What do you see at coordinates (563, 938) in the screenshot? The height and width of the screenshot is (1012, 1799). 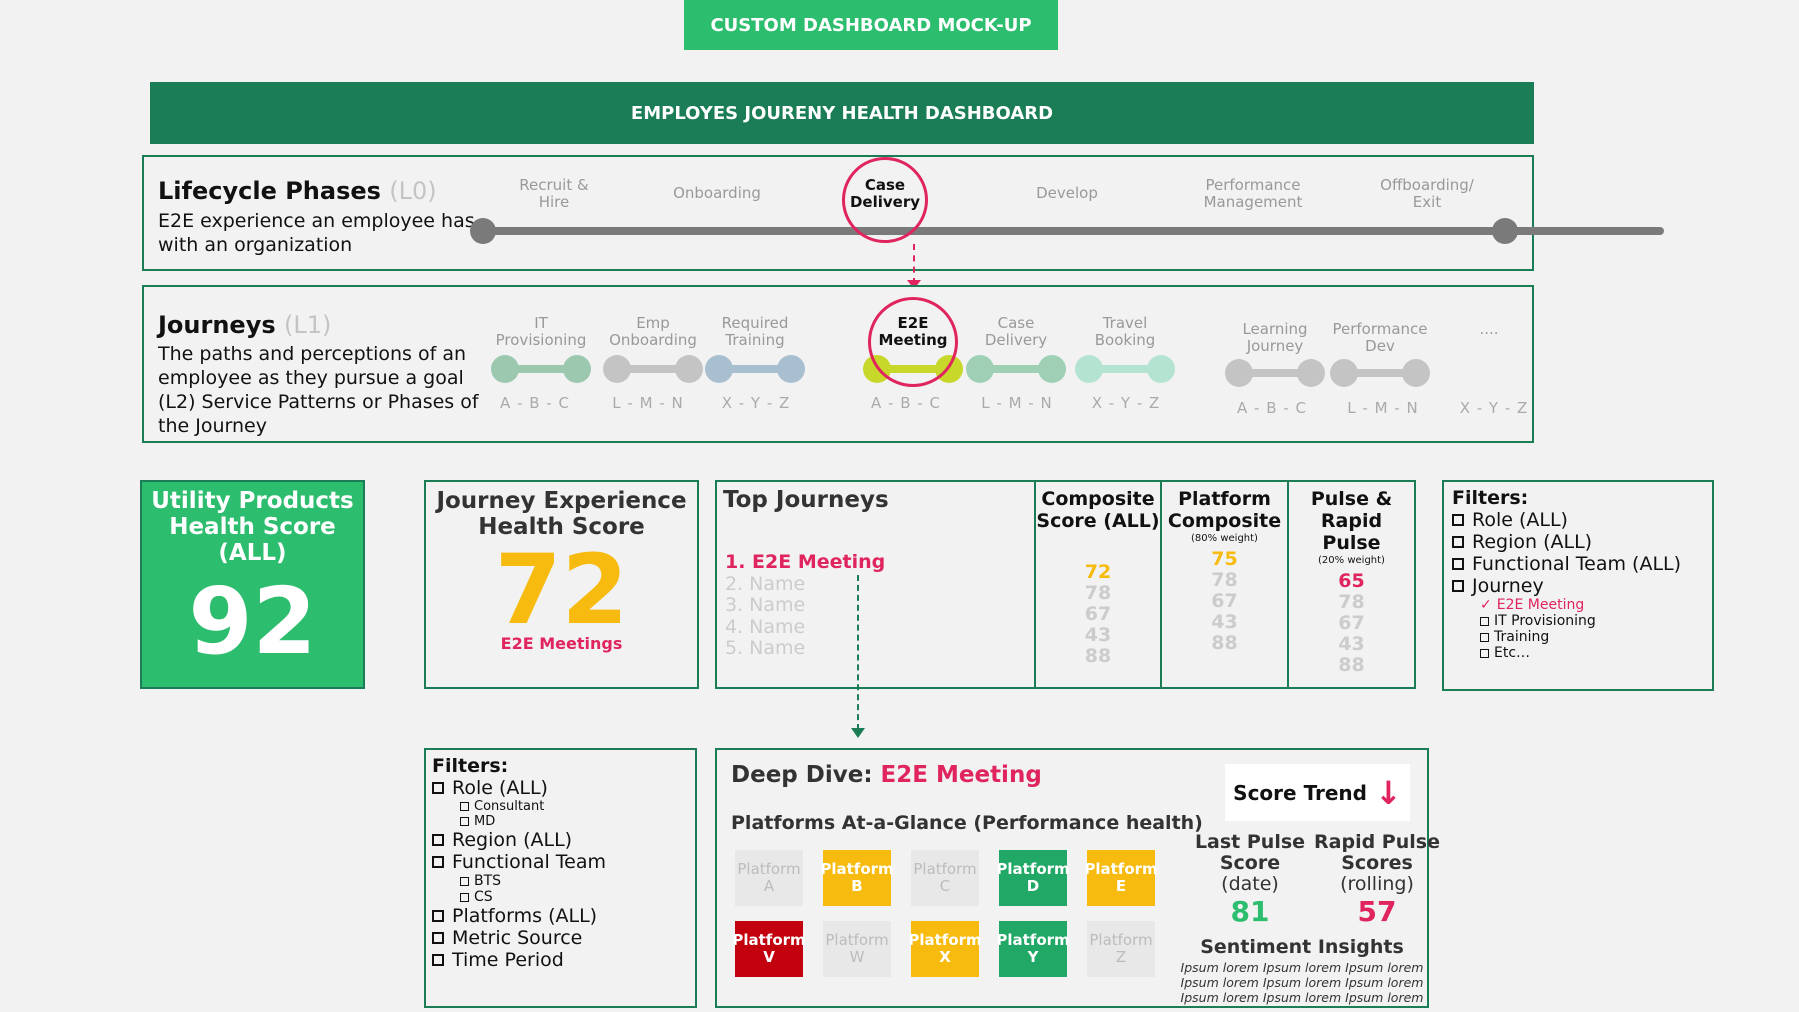 I see `filter-metric-source: Metric Source` at bounding box center [563, 938].